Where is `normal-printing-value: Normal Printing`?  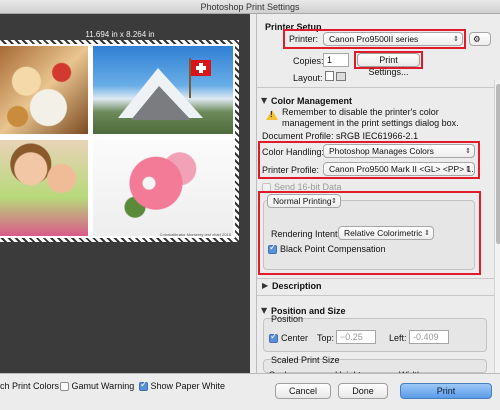 normal-printing-value: Normal Printing is located at coordinates (302, 201).